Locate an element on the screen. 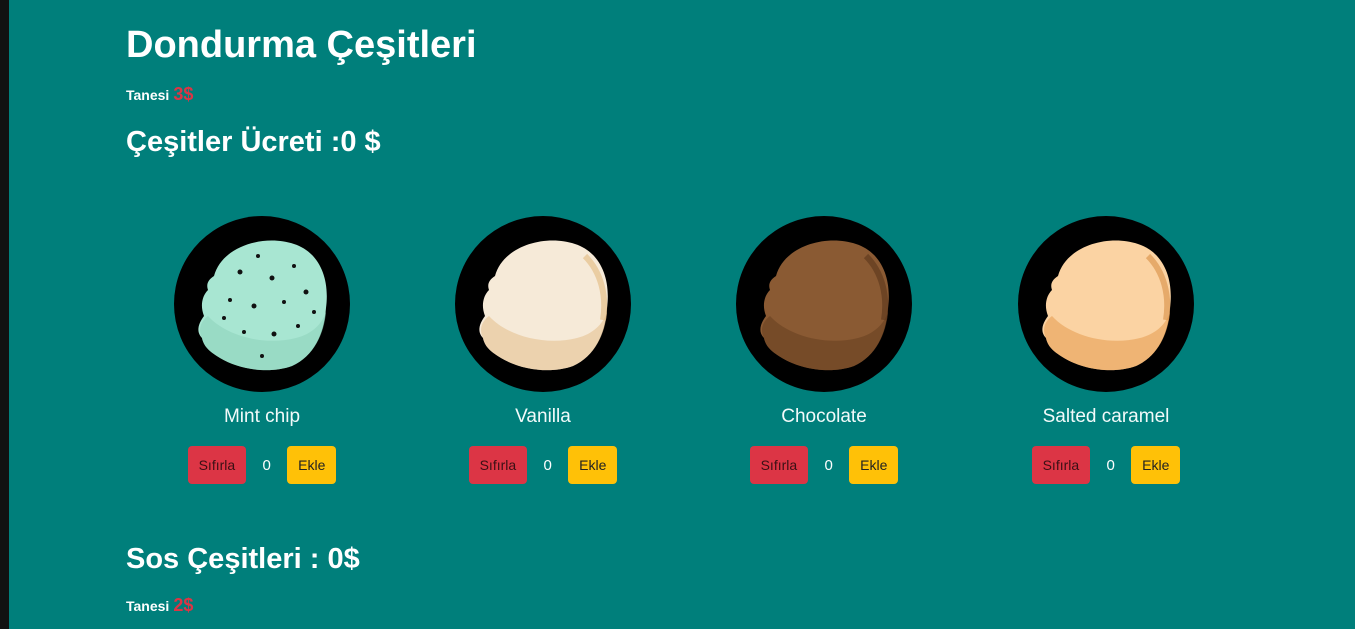 The width and height of the screenshot is (1355, 629). scoop-unit-price: Tanesi 3$ is located at coordinates (159, 94).